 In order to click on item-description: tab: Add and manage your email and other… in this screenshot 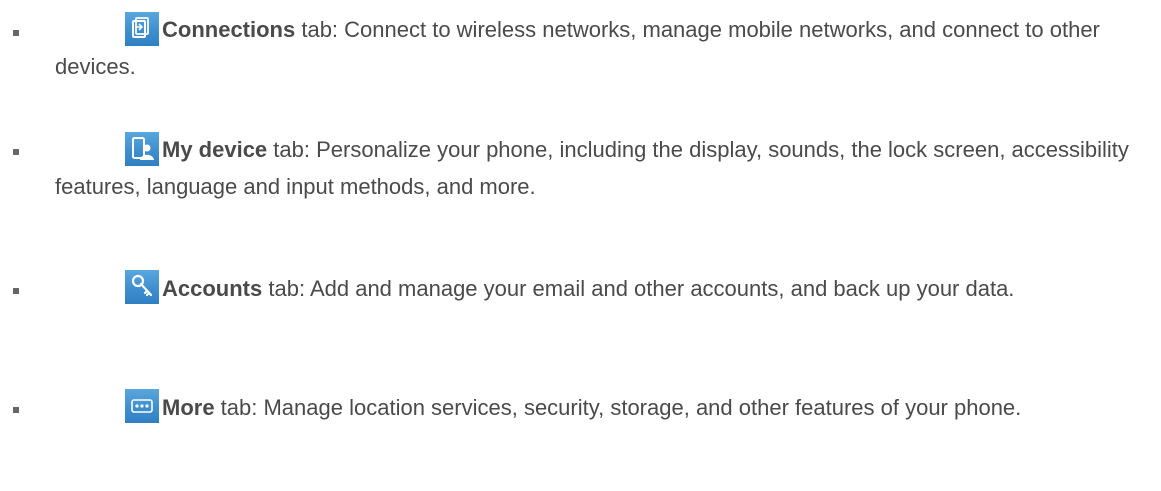, I will do `click(638, 288)`.